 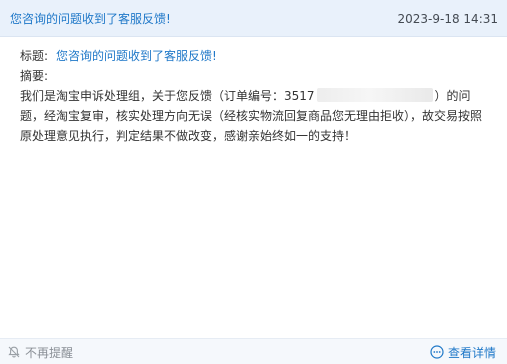 I want to click on view-detail-button: 查看详情, so click(x=463, y=352).